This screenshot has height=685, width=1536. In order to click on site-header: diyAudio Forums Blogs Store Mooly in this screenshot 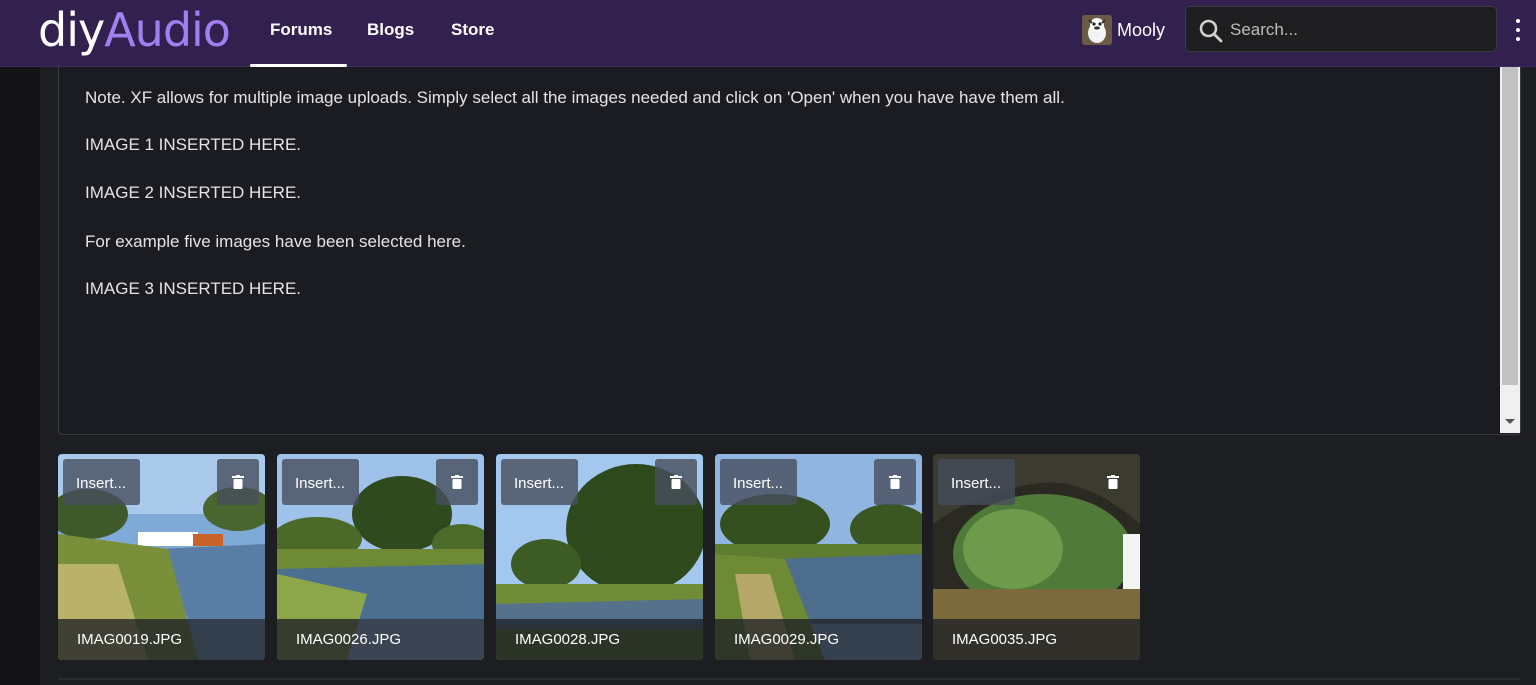, I will do `click(768, 33)`.